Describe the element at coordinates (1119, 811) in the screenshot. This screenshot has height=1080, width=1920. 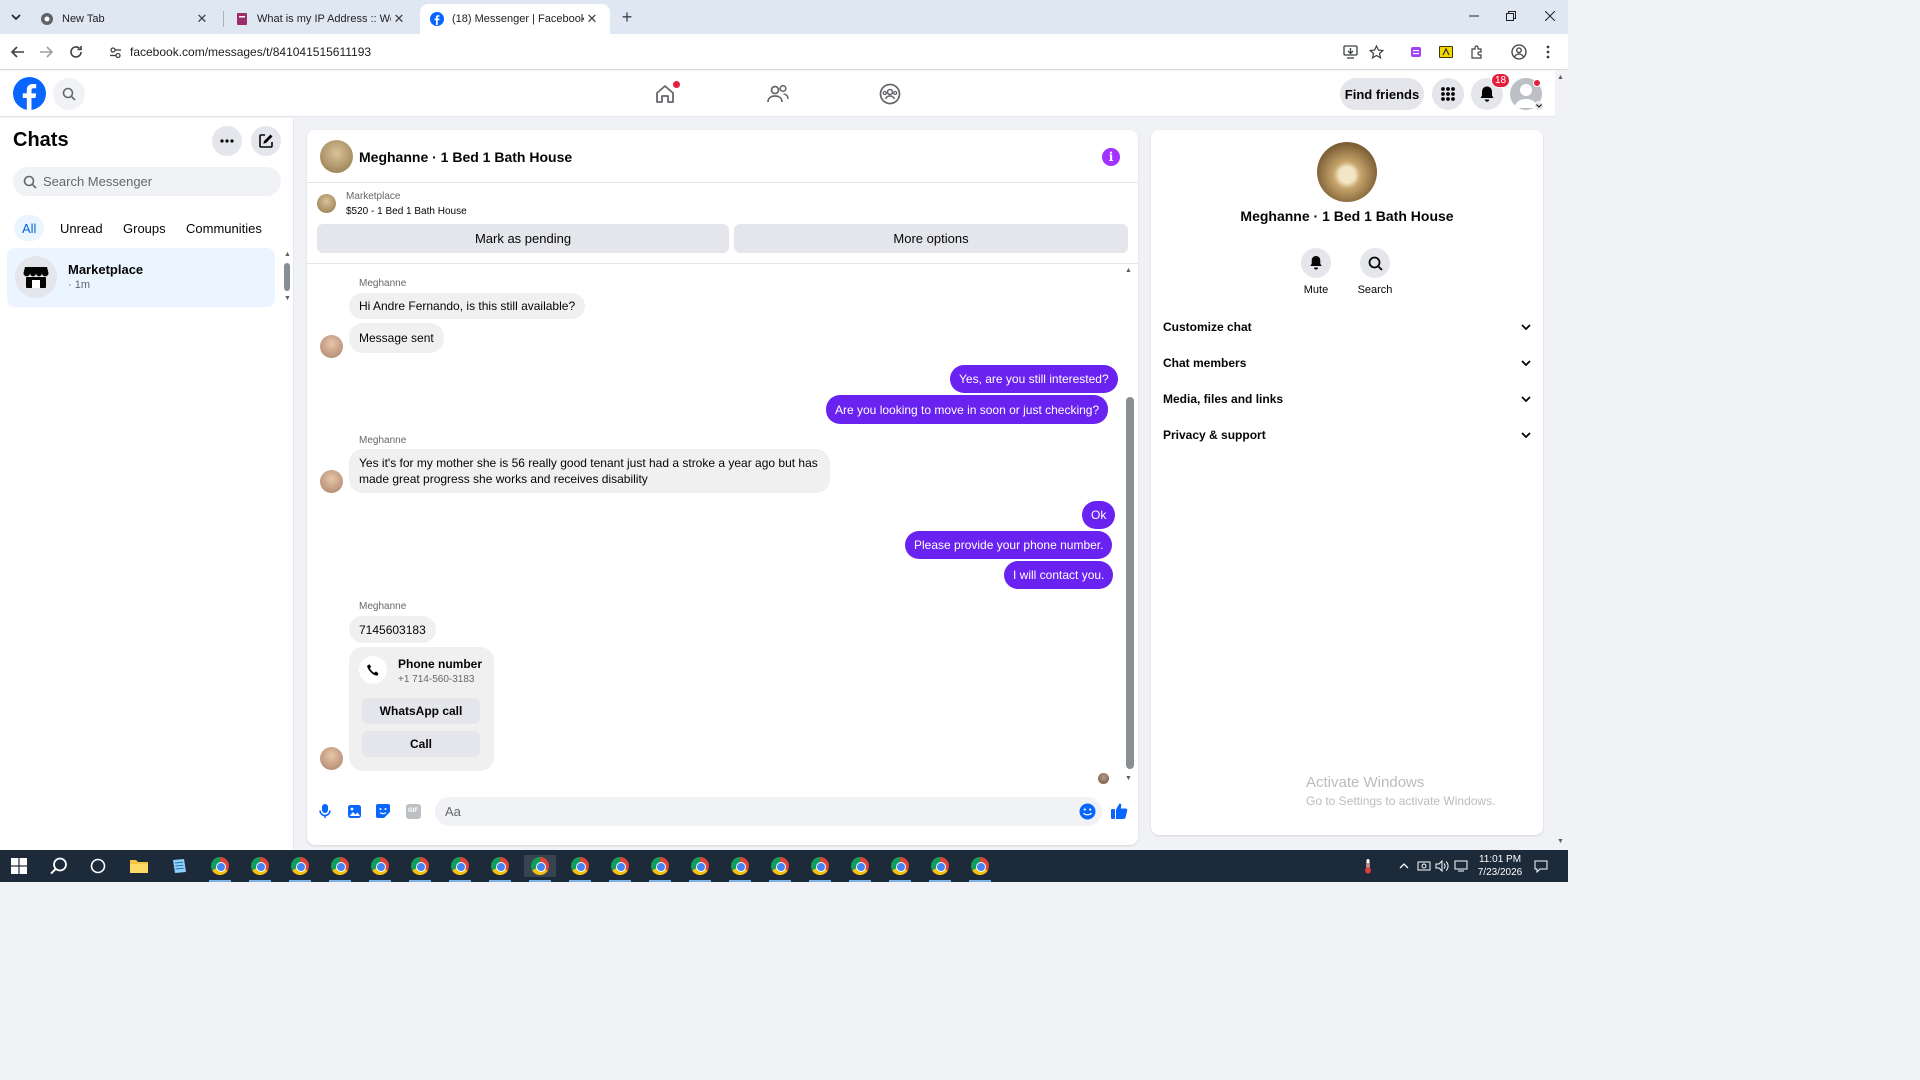
I see `like-button` at that location.